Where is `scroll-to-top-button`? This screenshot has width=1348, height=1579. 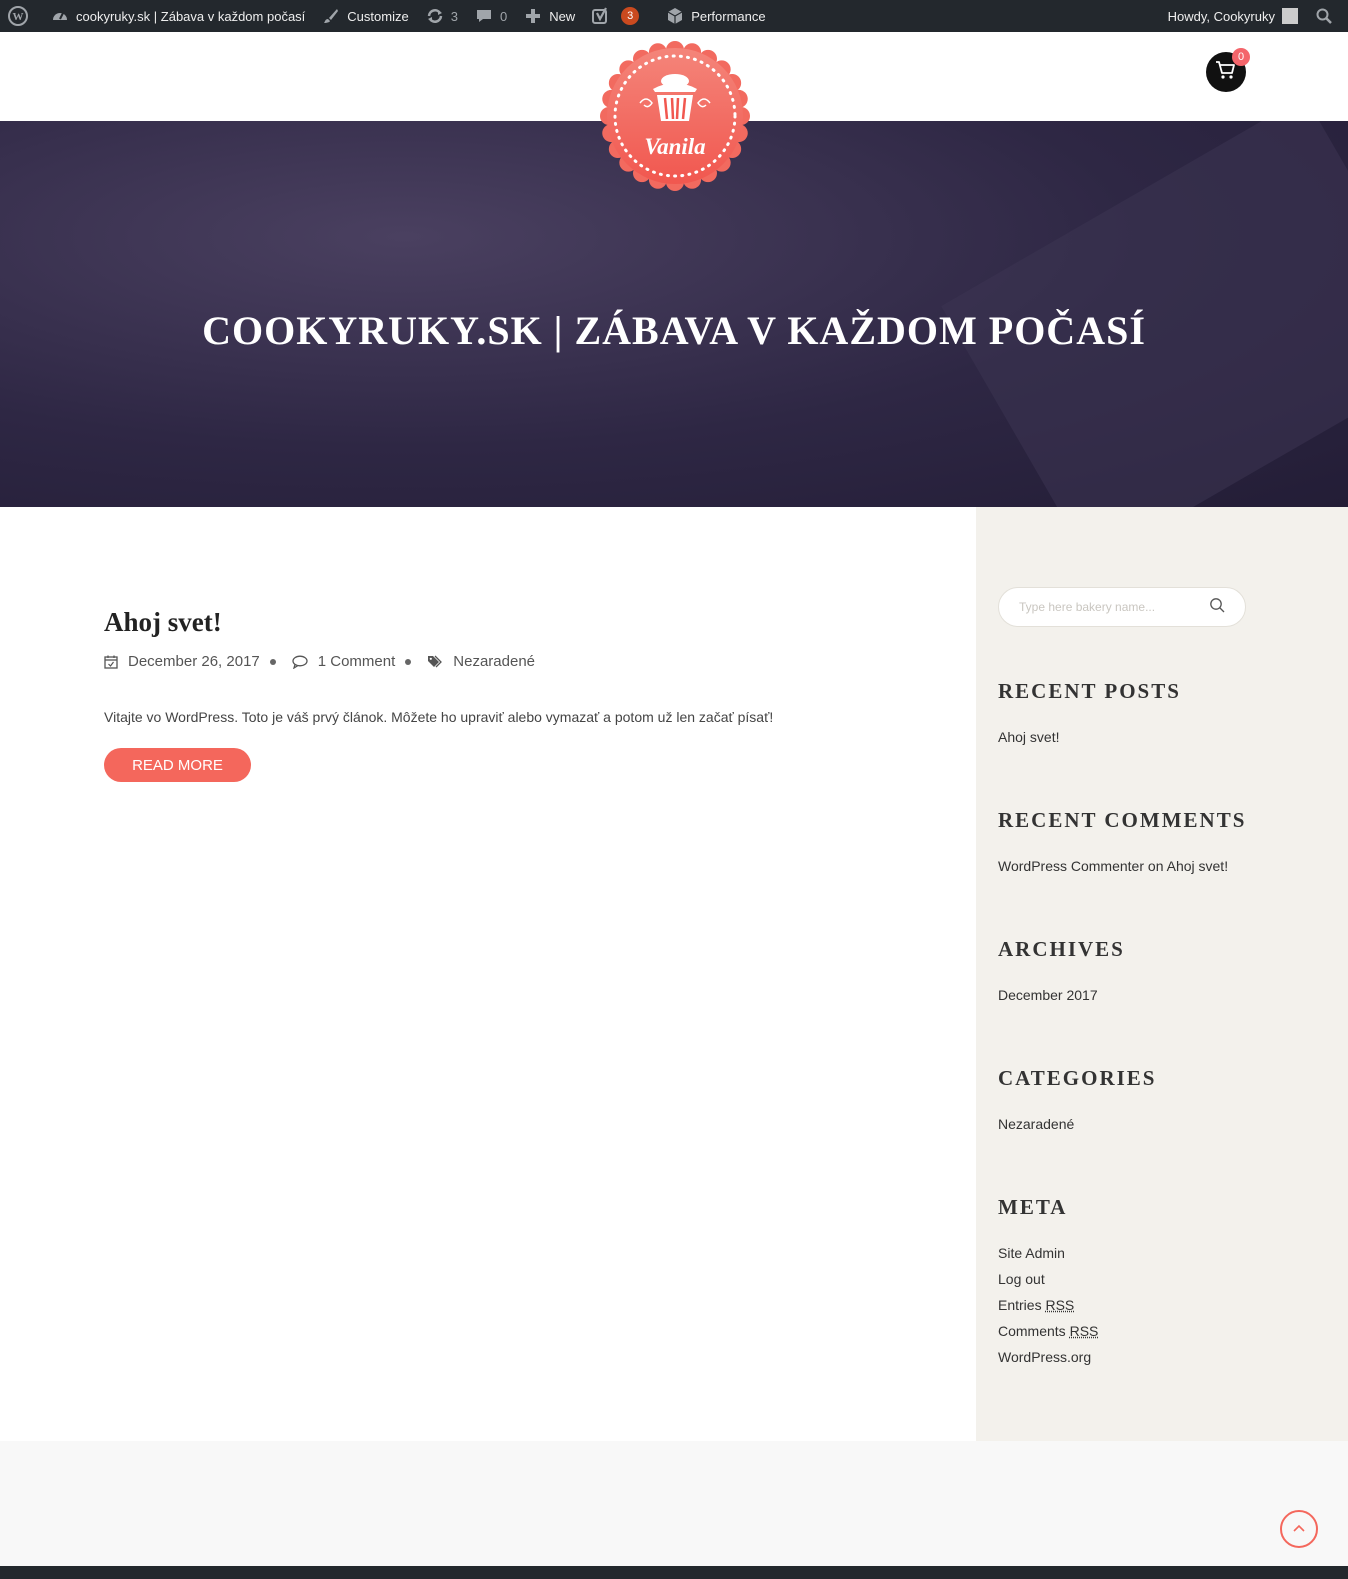 scroll-to-top-button is located at coordinates (1299, 1529).